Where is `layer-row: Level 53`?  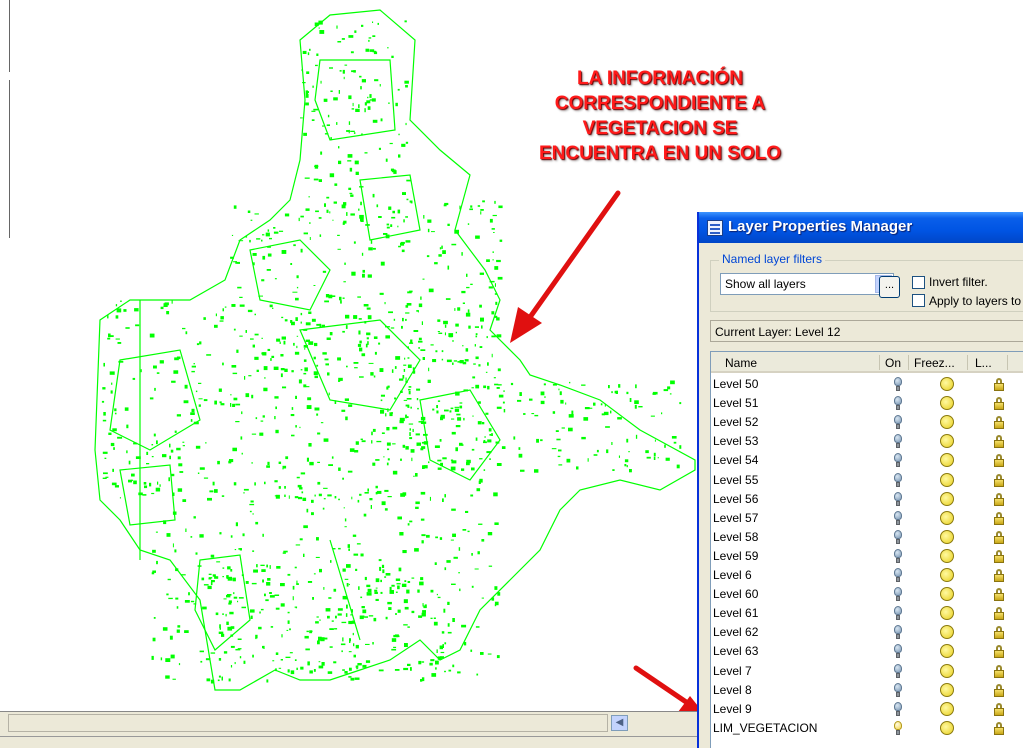
layer-row: Level 53 is located at coordinates (867, 441).